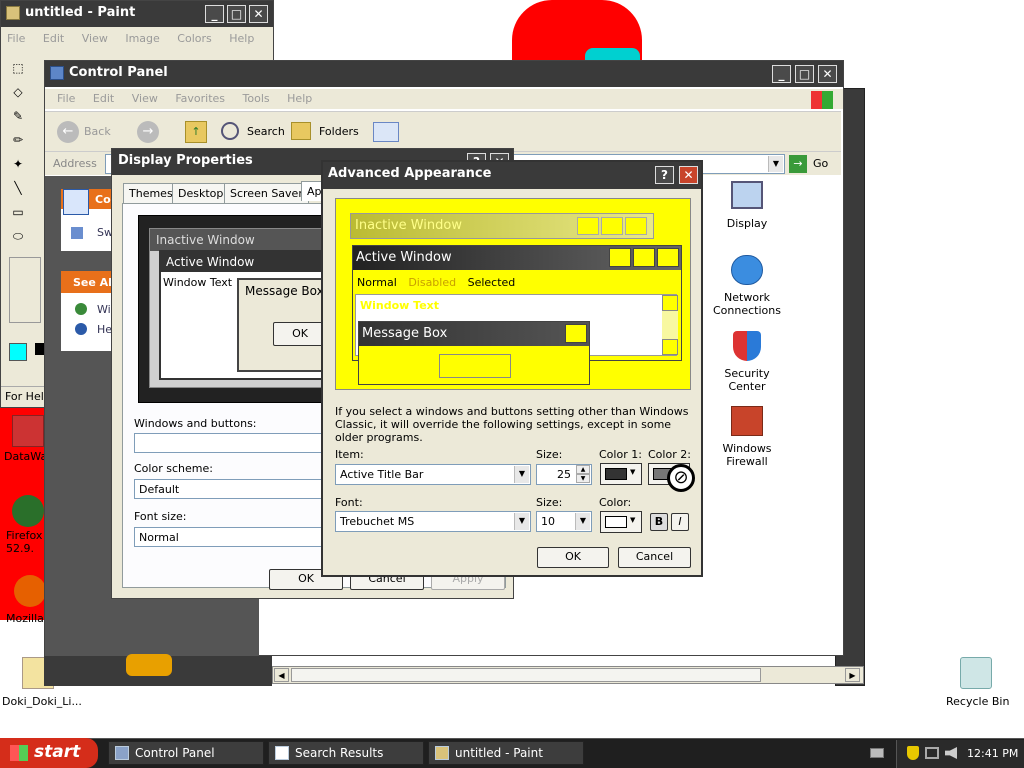 The width and height of the screenshot is (1024, 768). I want to click on ok-button: OK, so click(573, 557).